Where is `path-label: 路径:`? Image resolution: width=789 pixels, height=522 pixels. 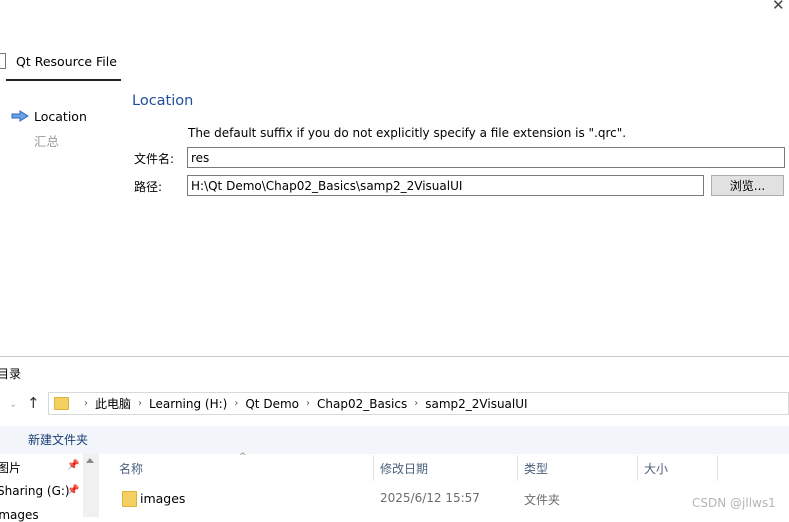
path-label: 路径: is located at coordinates (148, 187).